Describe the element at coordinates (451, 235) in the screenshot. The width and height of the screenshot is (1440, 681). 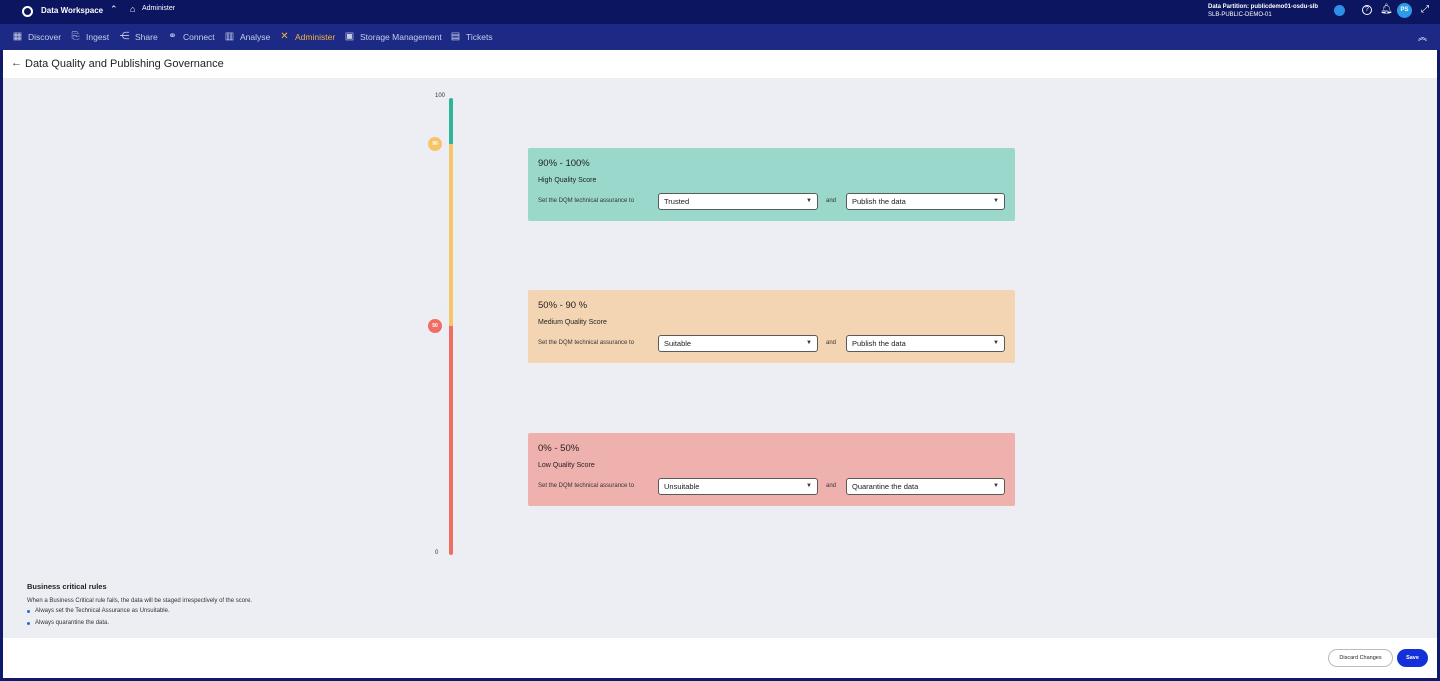
I see `scale-segment-medium` at that location.